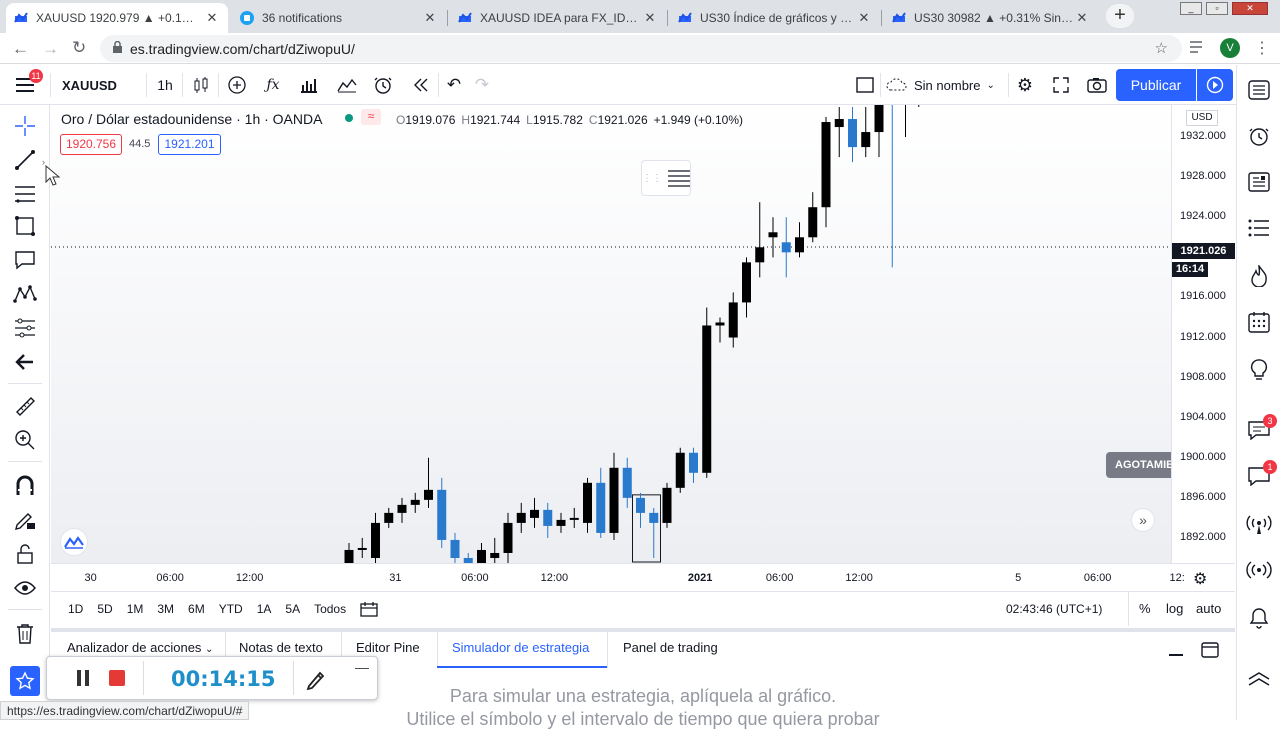 The image size is (1280, 730). What do you see at coordinates (273, 85) in the screenshot?
I see `indicators-fx-icon: ƒx` at bounding box center [273, 85].